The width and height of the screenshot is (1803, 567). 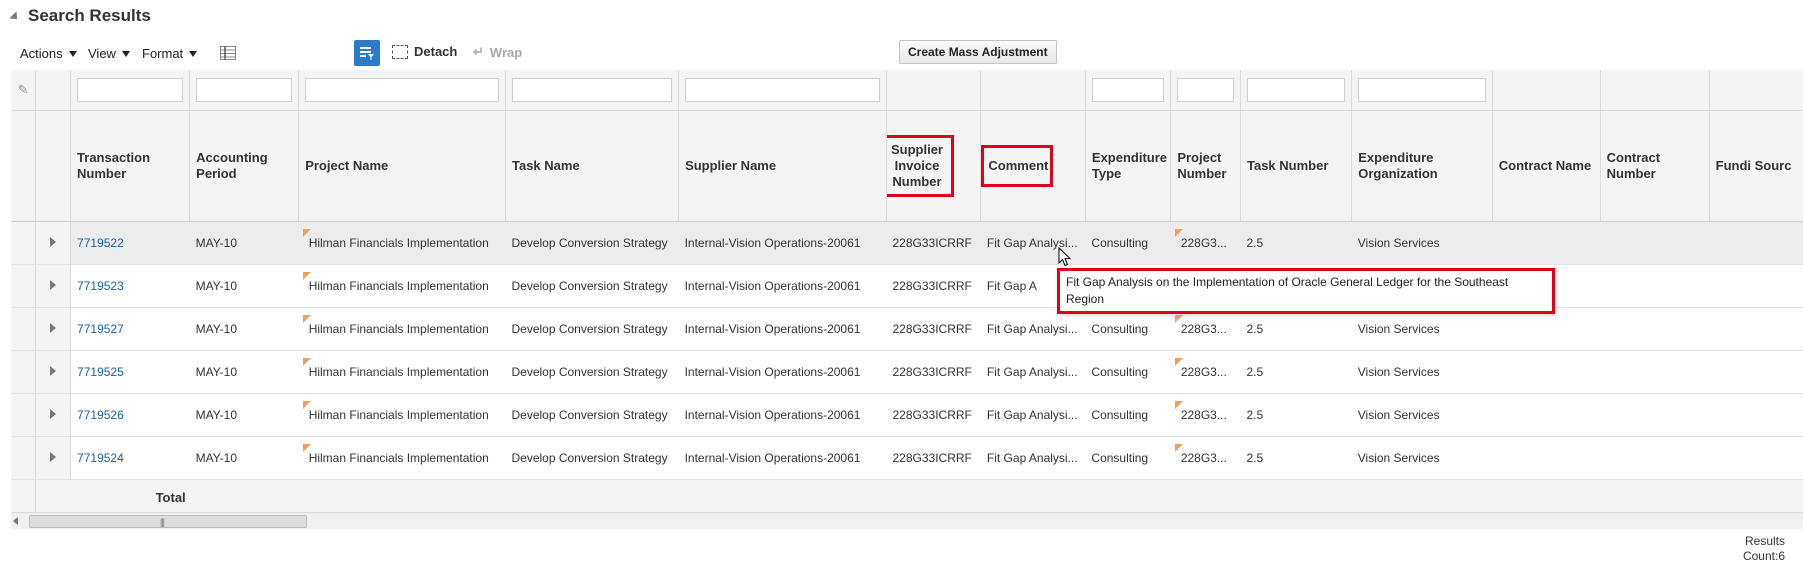 What do you see at coordinates (168, 521) in the screenshot?
I see `scrollbar-thumb: |||` at bounding box center [168, 521].